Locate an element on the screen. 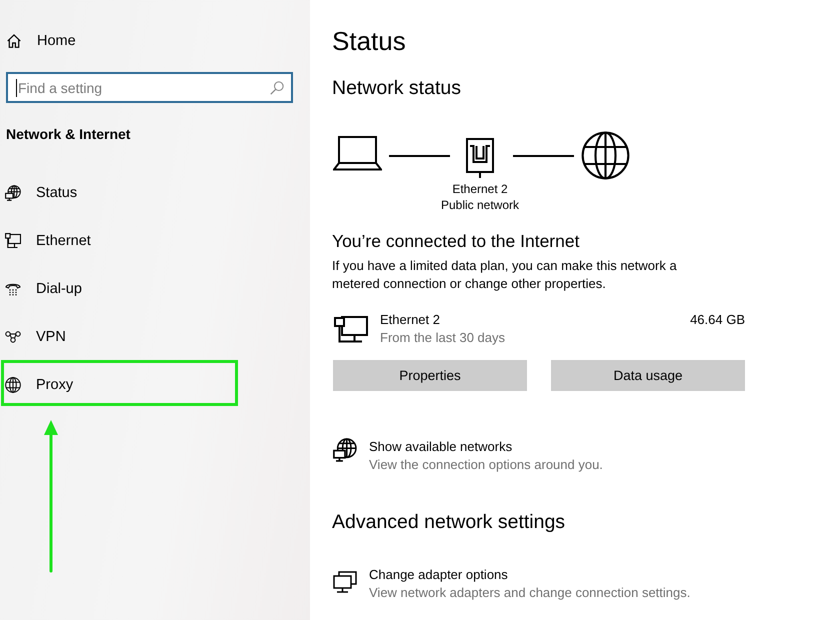 The image size is (817, 620). monitors-icon is located at coordinates (345, 583).